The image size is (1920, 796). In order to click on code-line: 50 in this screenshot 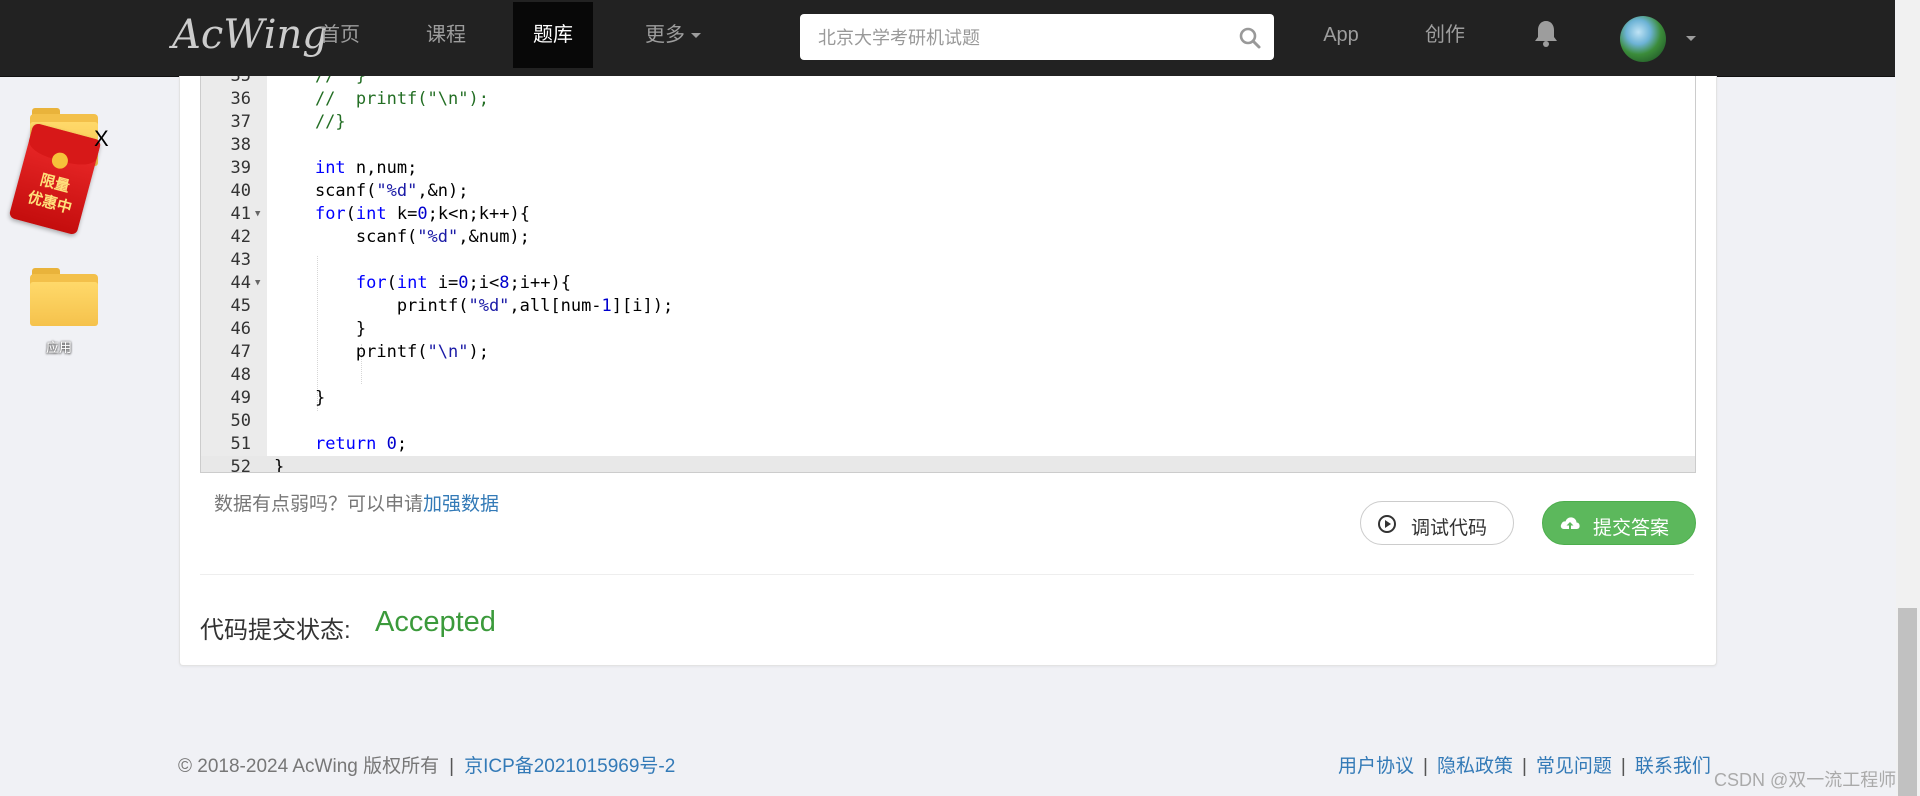, I will do `click(240, 421)`.